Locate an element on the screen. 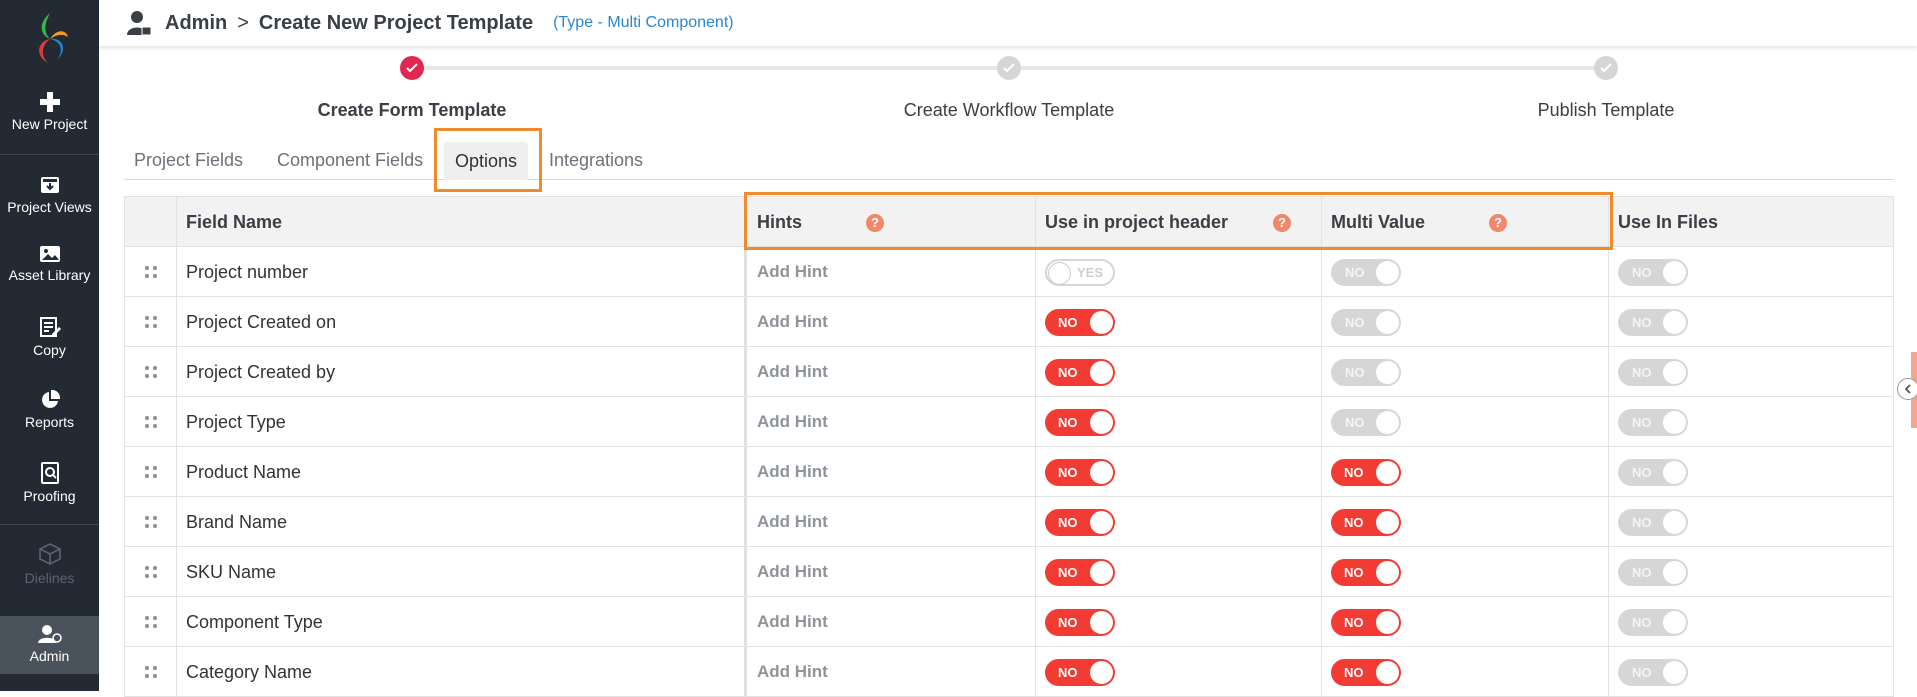 This screenshot has height=697, width=1917. edit-icon is located at coordinates (50, 327).